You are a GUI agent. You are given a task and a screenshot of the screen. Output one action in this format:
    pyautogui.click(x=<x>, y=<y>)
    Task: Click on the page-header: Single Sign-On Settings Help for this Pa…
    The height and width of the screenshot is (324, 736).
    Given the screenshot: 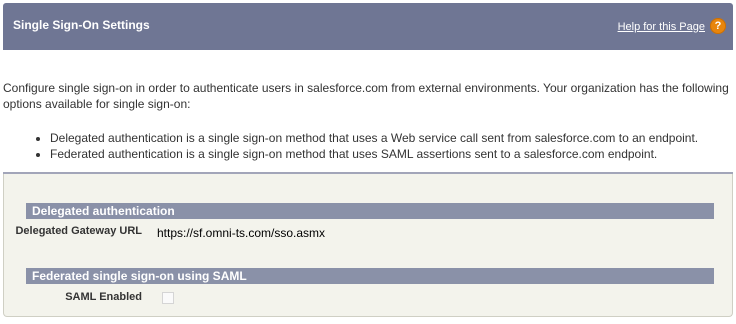 What is the action you would take?
    pyautogui.click(x=368, y=26)
    